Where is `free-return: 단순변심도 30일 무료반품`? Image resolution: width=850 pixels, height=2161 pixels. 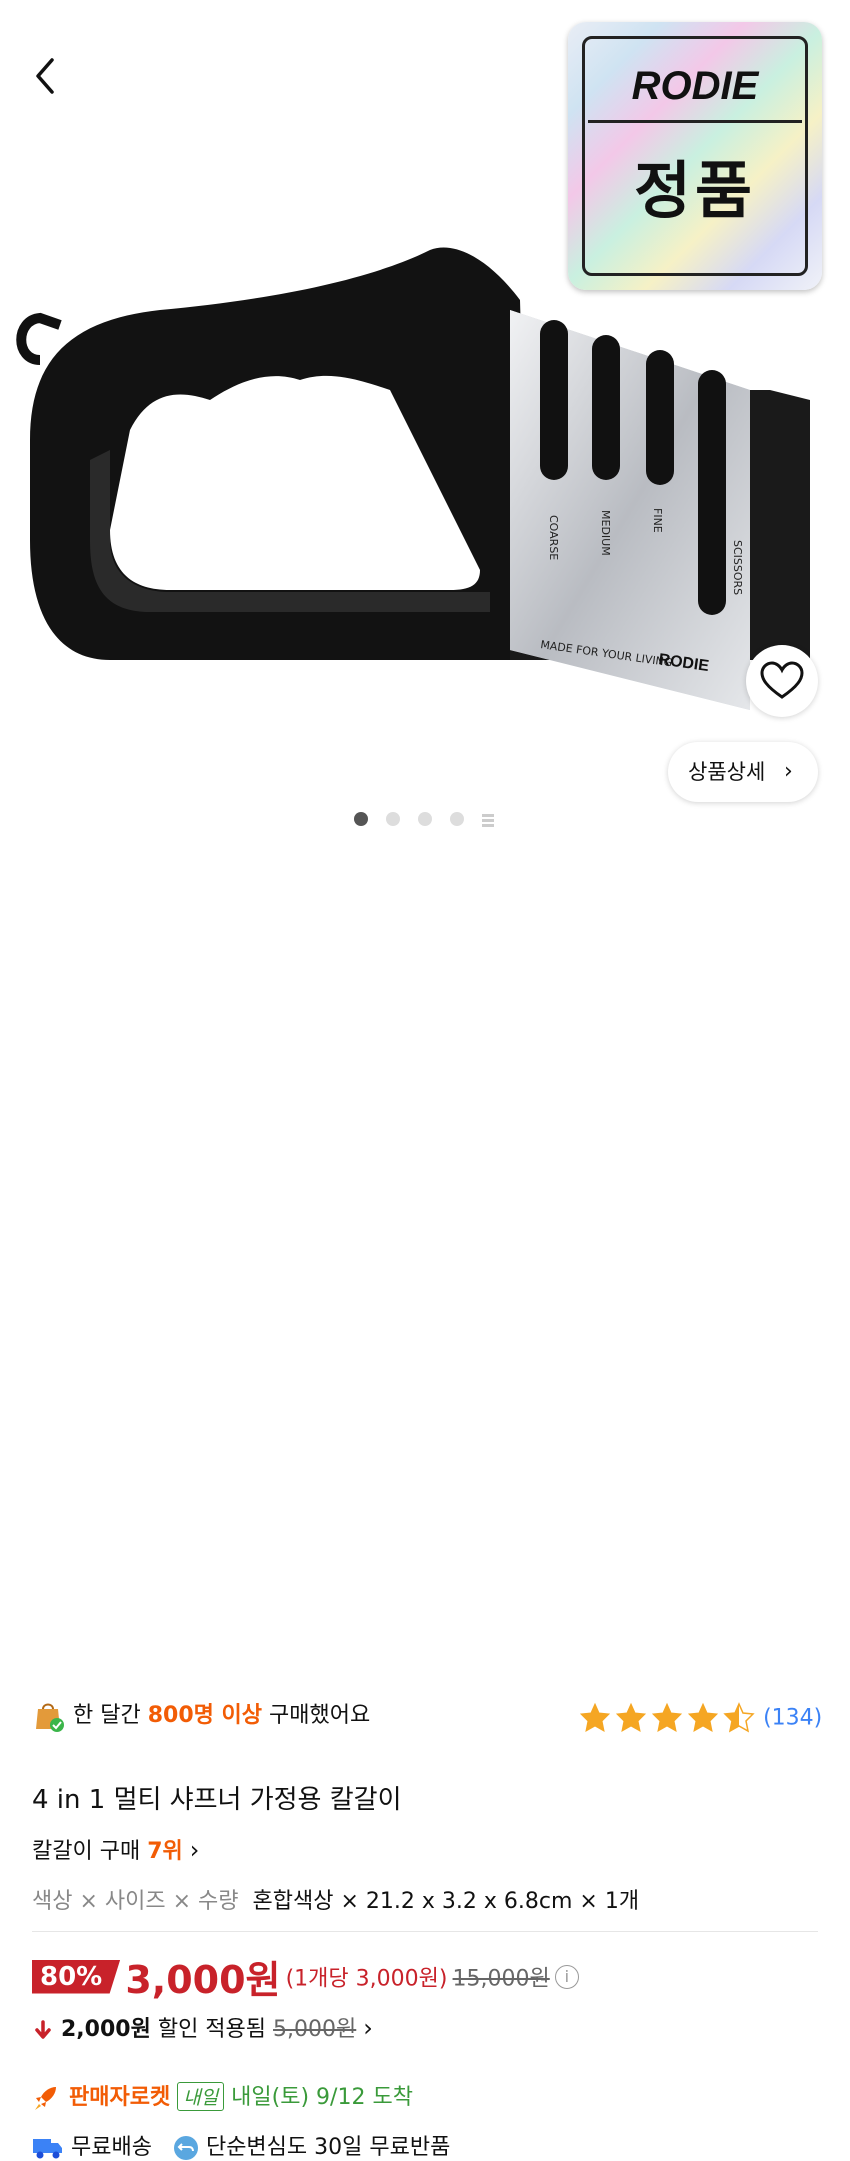 free-return: 단순변심도 30일 무료반품 is located at coordinates (328, 2147).